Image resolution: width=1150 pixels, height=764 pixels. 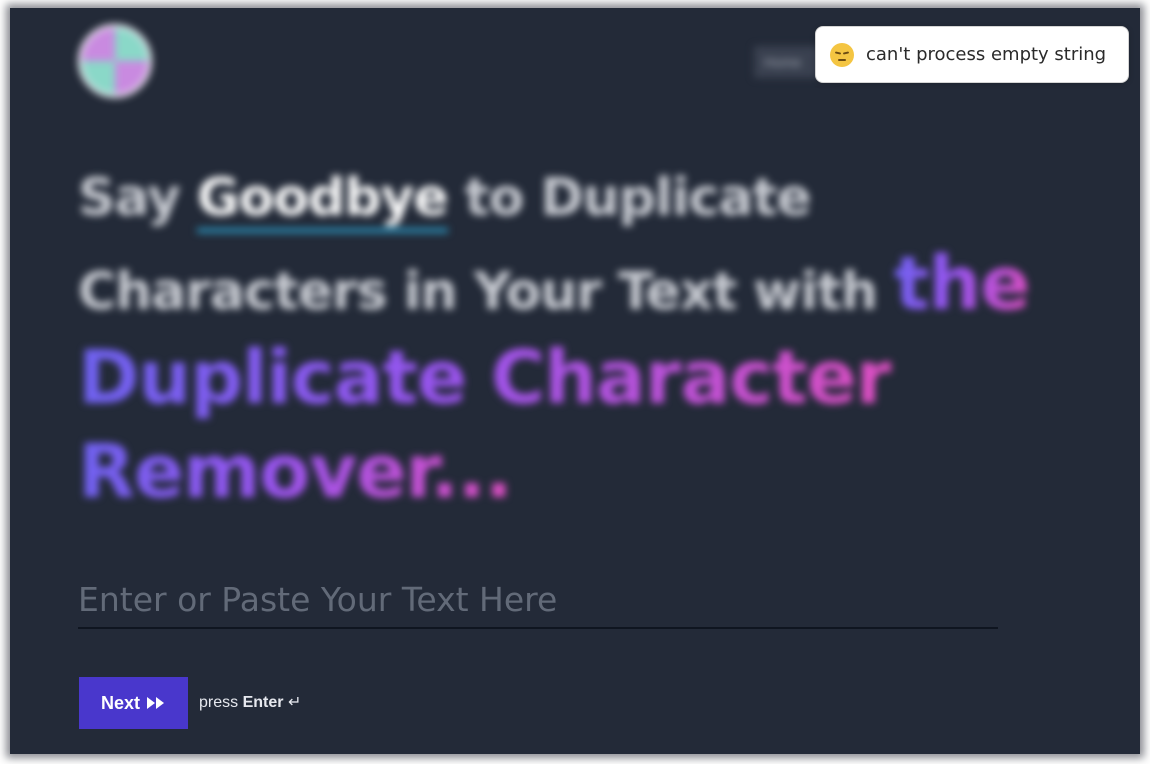 I want to click on text-input-wrapper, so click(x=538, y=601).